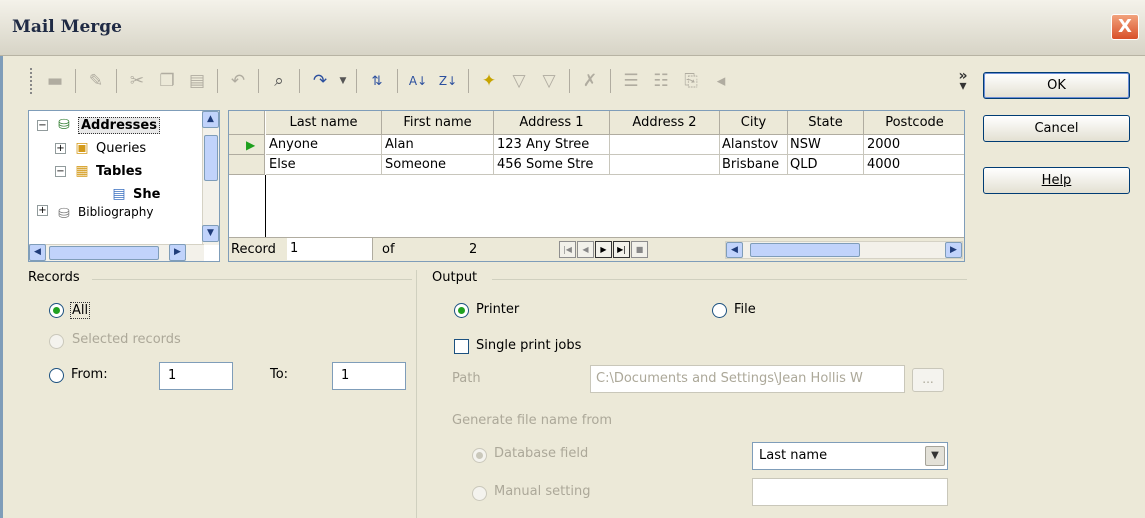  Describe the element at coordinates (497, 309) in the screenshot. I see `output-printer-label: Printer` at that location.